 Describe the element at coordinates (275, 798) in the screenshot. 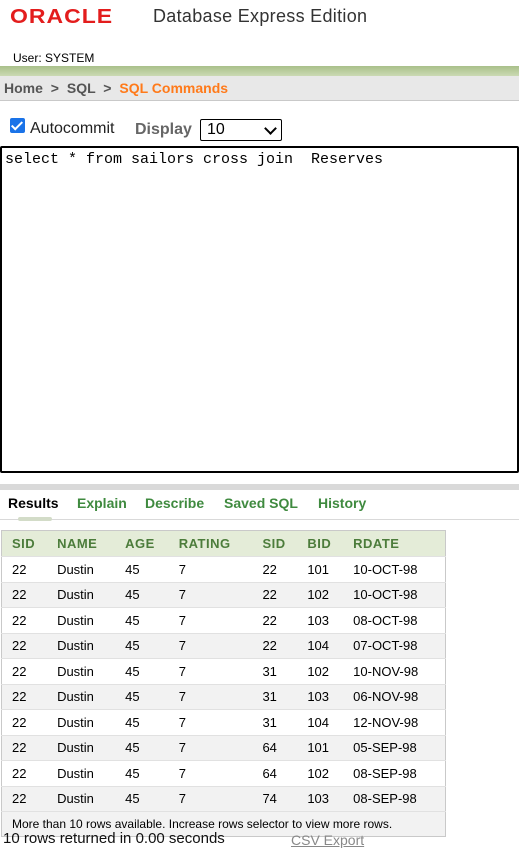

I see `cell-sid: 74` at that location.